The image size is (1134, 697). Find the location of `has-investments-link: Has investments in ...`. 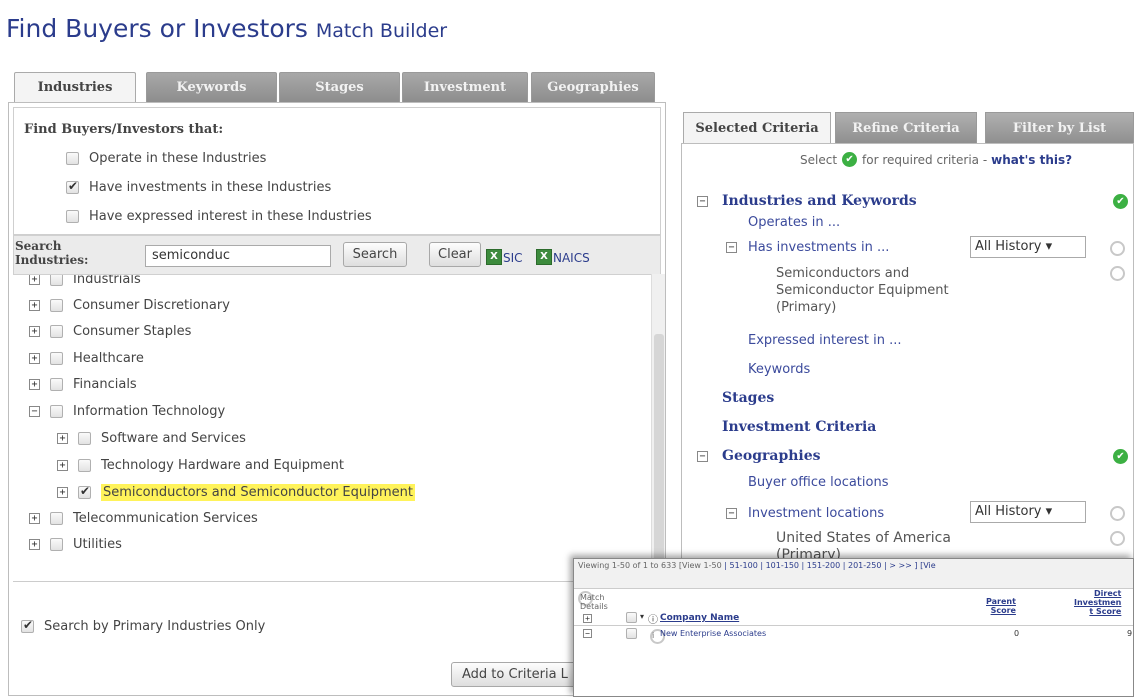

has-investments-link: Has investments in ... is located at coordinates (818, 247).